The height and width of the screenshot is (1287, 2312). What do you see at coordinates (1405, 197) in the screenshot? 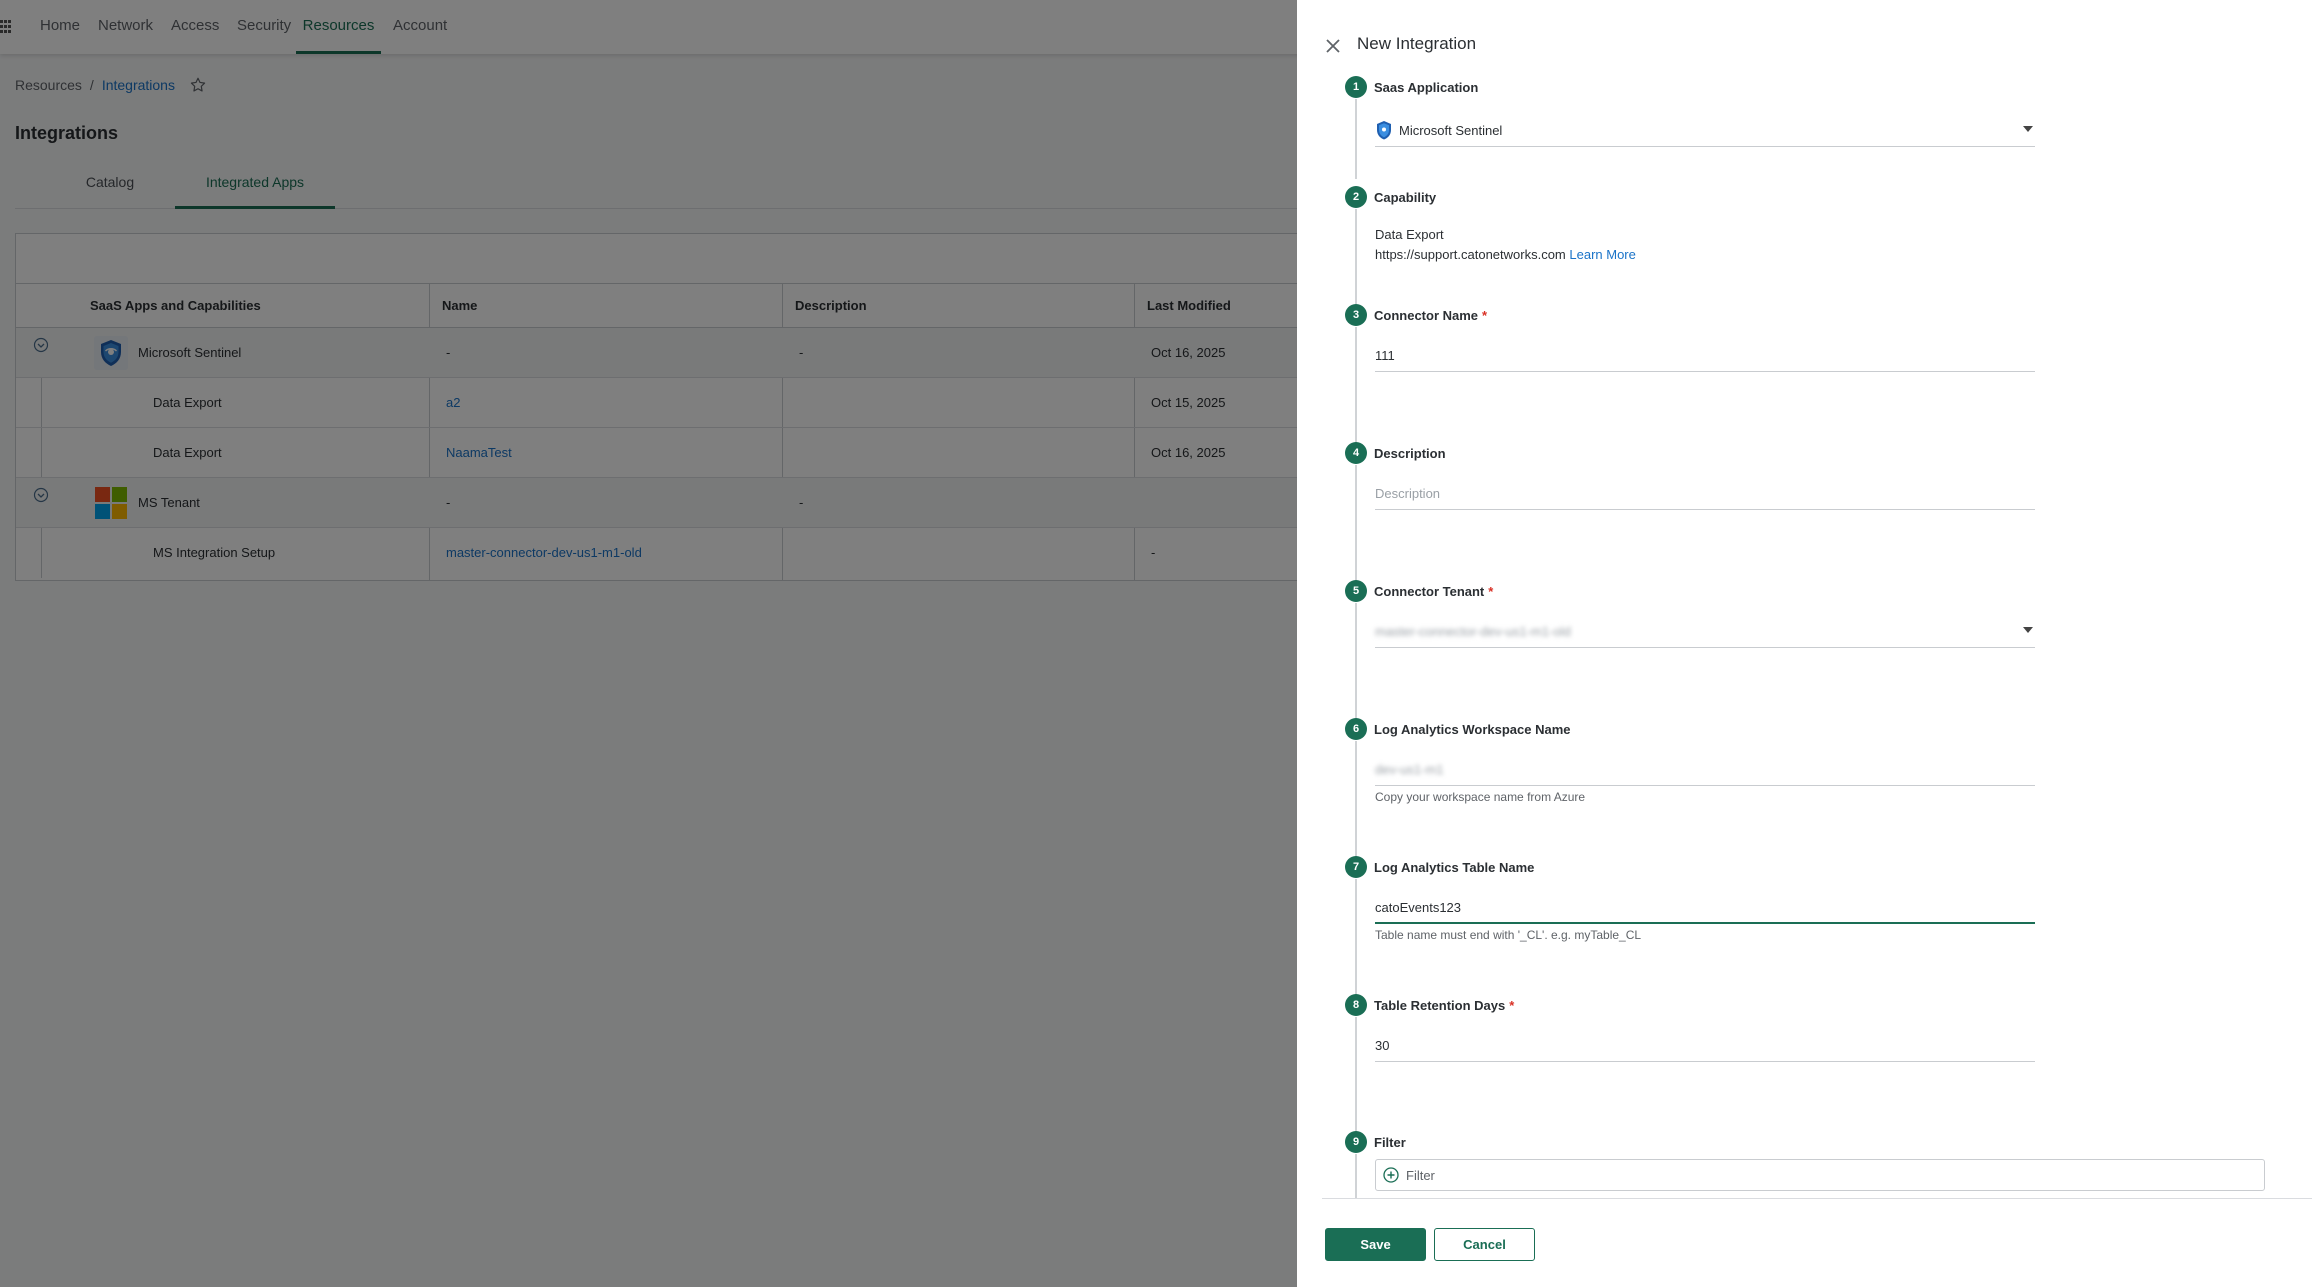
I see `step-label-capability: Capability` at bounding box center [1405, 197].